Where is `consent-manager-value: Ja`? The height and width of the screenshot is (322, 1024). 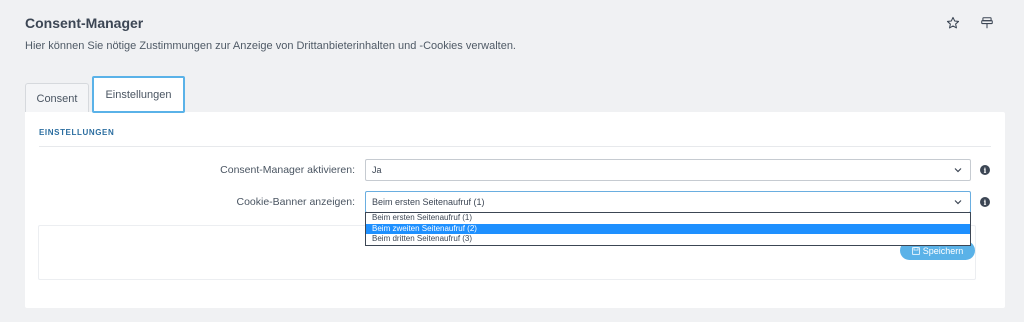 consent-manager-value: Ja is located at coordinates (377, 170).